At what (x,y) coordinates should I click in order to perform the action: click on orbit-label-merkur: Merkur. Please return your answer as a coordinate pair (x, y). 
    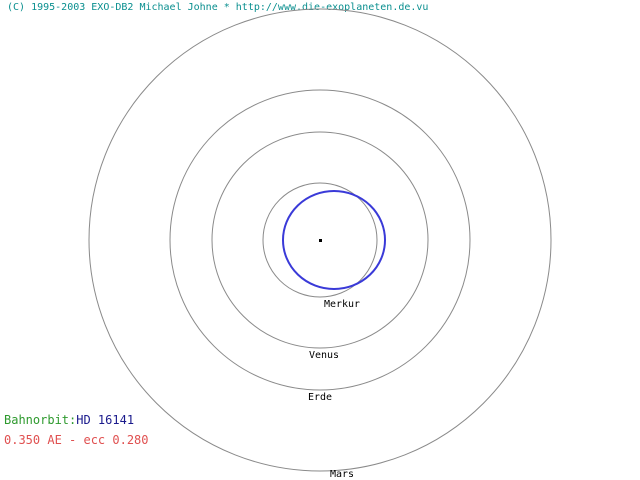
    Looking at the image, I should click on (342, 304).